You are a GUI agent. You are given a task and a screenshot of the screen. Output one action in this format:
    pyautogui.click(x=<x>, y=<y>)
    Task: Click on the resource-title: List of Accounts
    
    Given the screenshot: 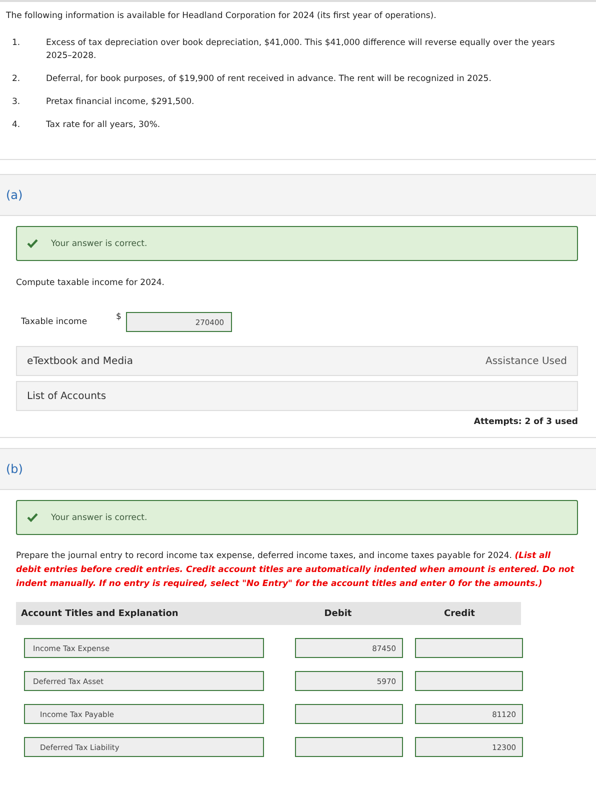 What is the action you would take?
    pyautogui.click(x=66, y=396)
    